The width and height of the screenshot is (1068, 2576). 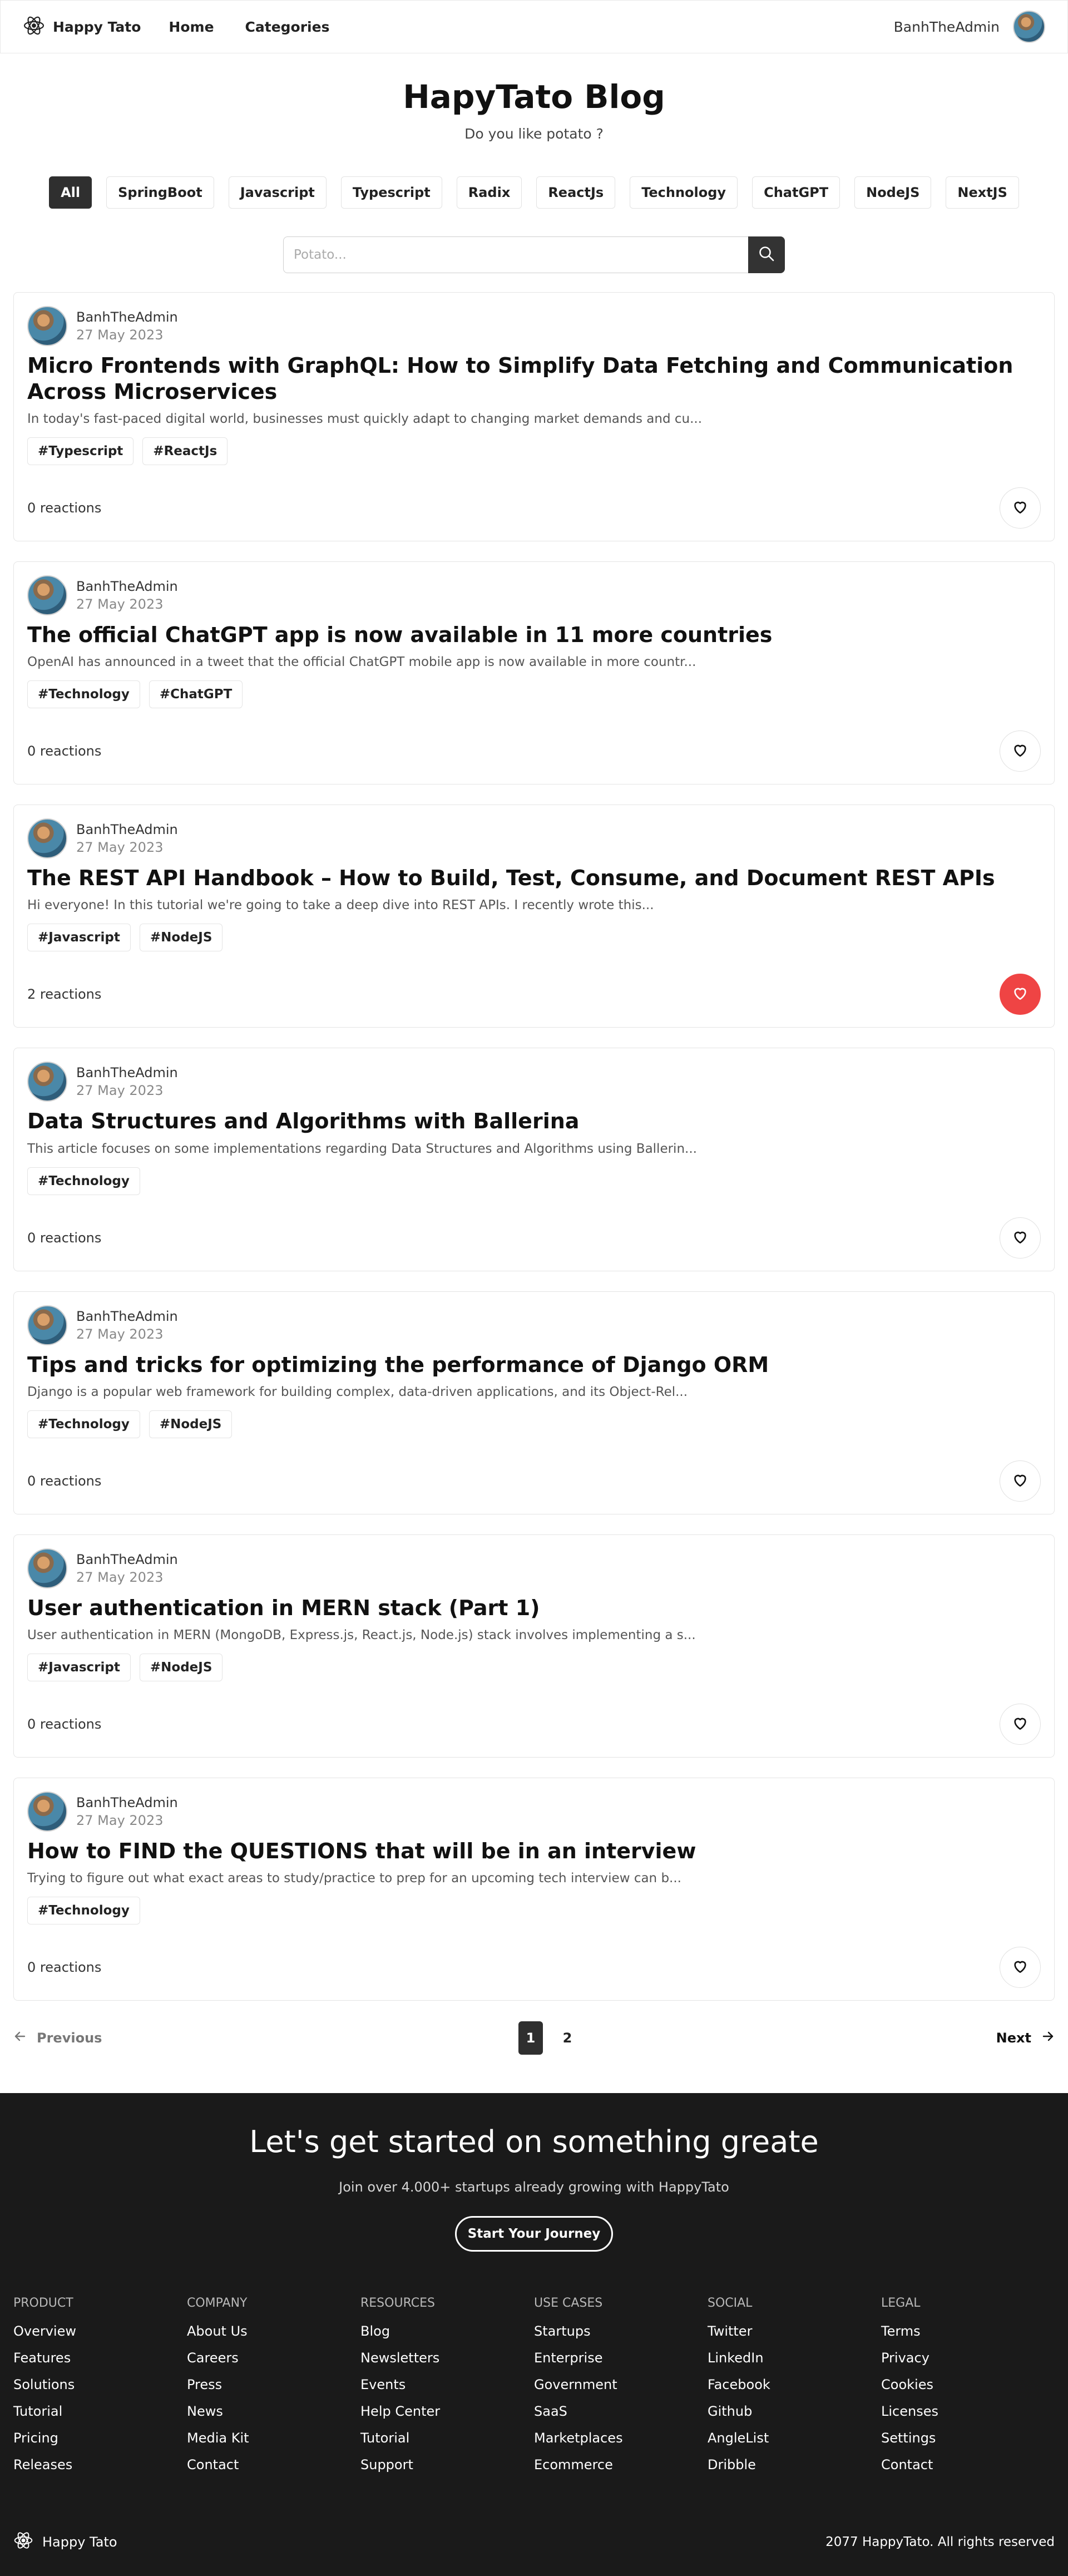 What do you see at coordinates (796, 192) in the screenshot?
I see `category-chip: ChatGPT` at bounding box center [796, 192].